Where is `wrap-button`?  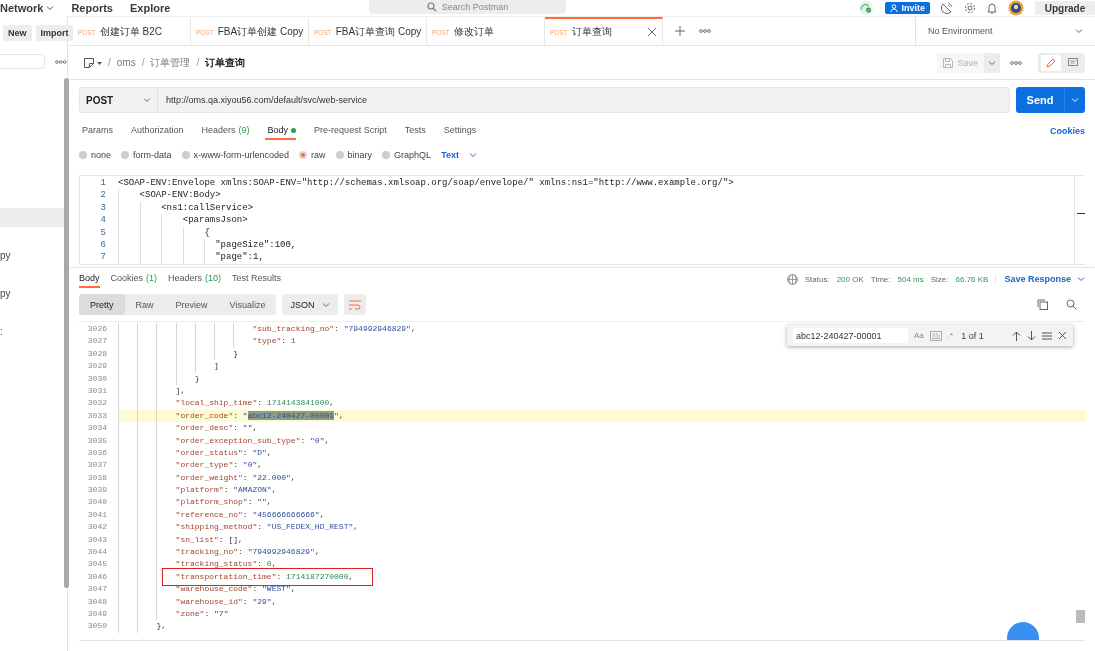 wrap-button is located at coordinates (355, 304).